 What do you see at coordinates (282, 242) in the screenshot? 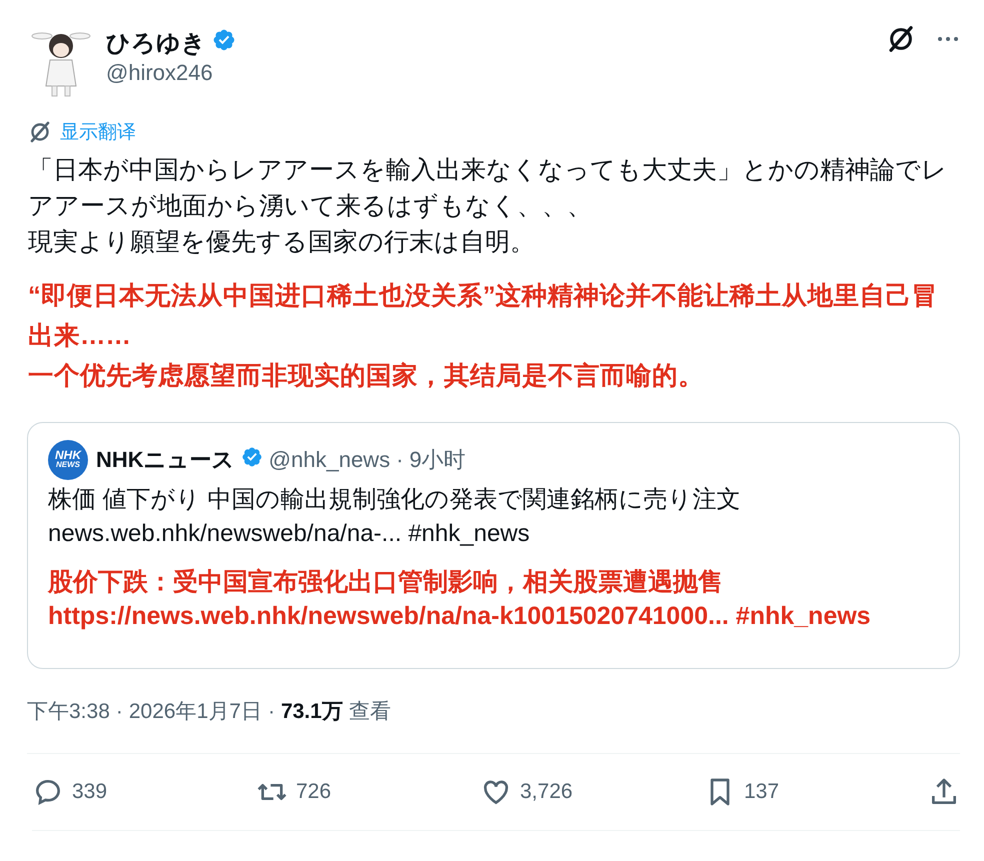
I see `post-text: 現実より願望を優先する国家の行末は自明。` at bounding box center [282, 242].